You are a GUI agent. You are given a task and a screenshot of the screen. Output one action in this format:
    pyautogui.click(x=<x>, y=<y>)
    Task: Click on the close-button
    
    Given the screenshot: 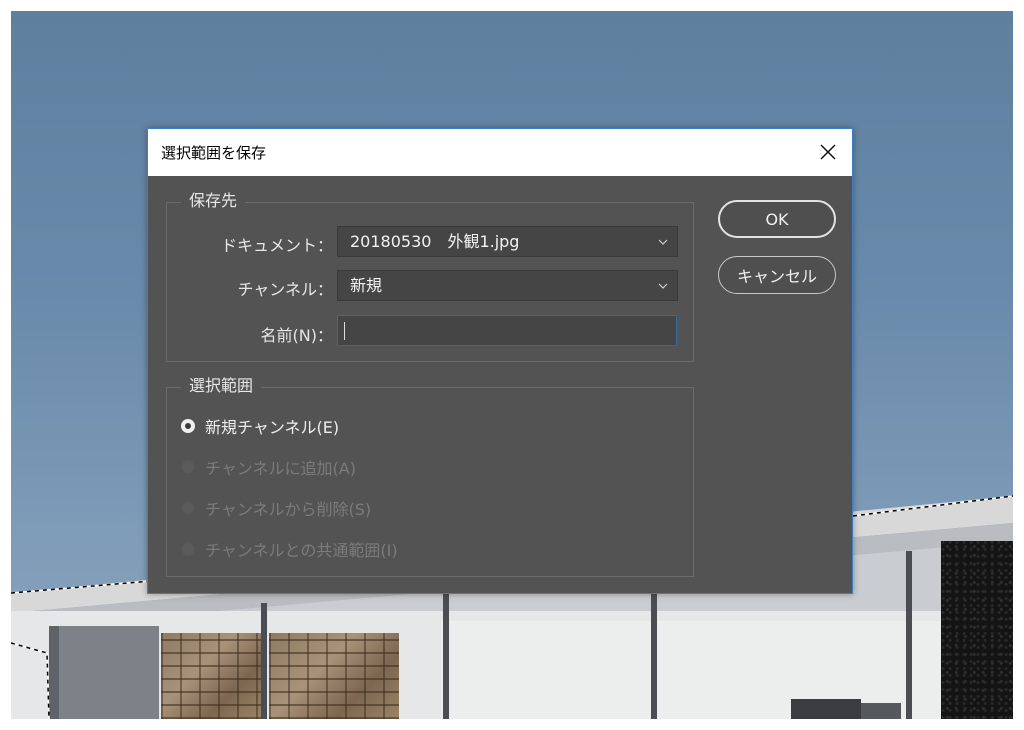 What is the action you would take?
    pyautogui.click(x=828, y=152)
    